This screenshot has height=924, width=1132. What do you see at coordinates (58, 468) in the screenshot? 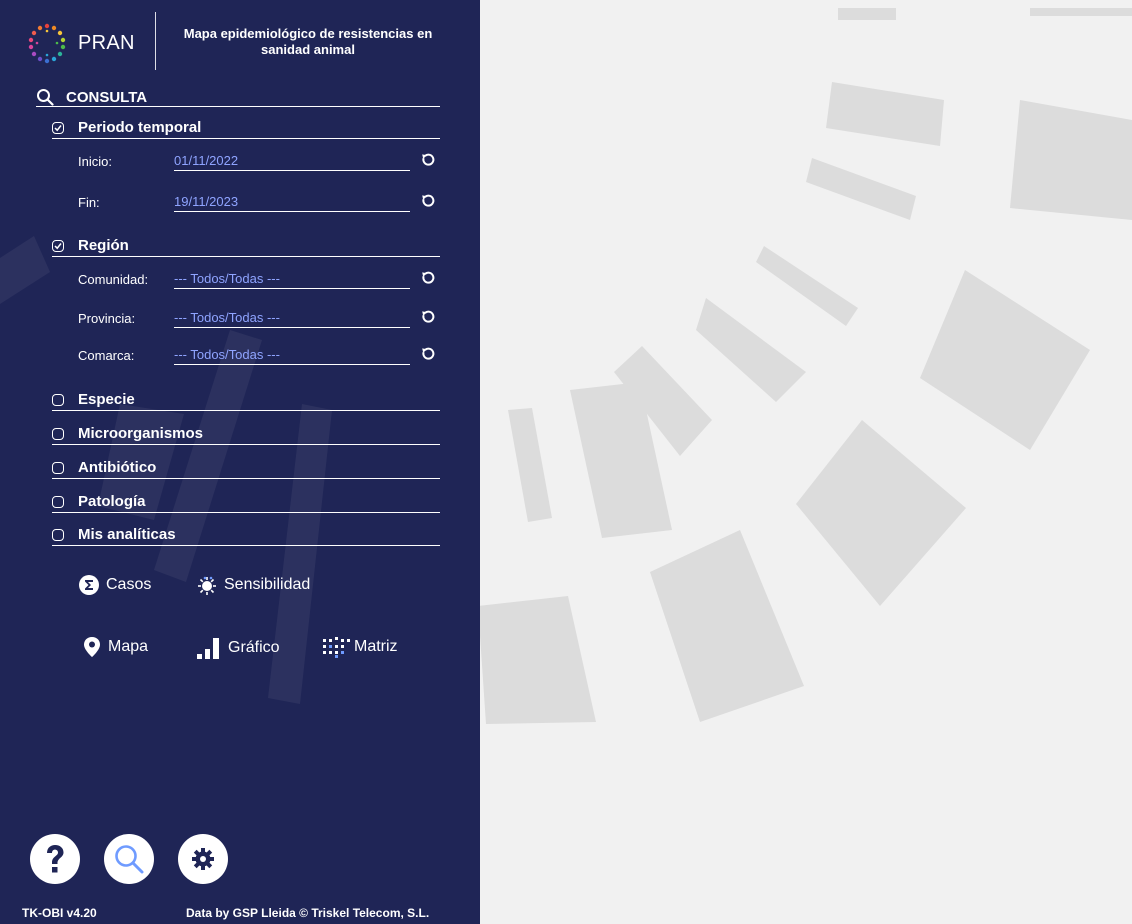
I see `antibiotico-checkbox` at bounding box center [58, 468].